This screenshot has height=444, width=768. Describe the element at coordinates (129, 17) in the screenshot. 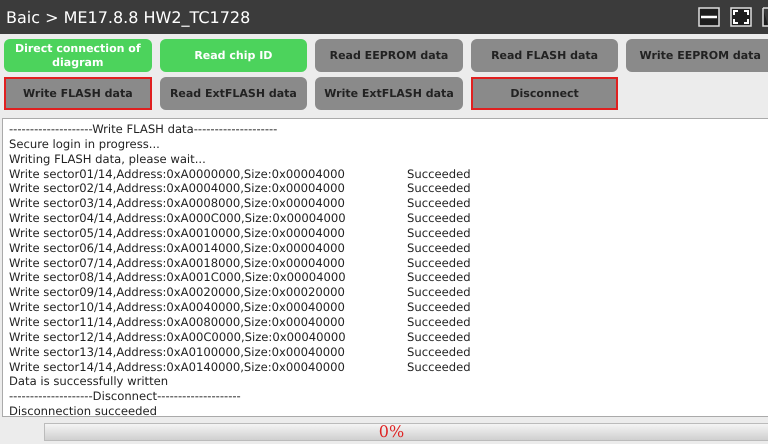

I see `window-title: Baic > ME17.8.8 HW2_TC1728` at that location.